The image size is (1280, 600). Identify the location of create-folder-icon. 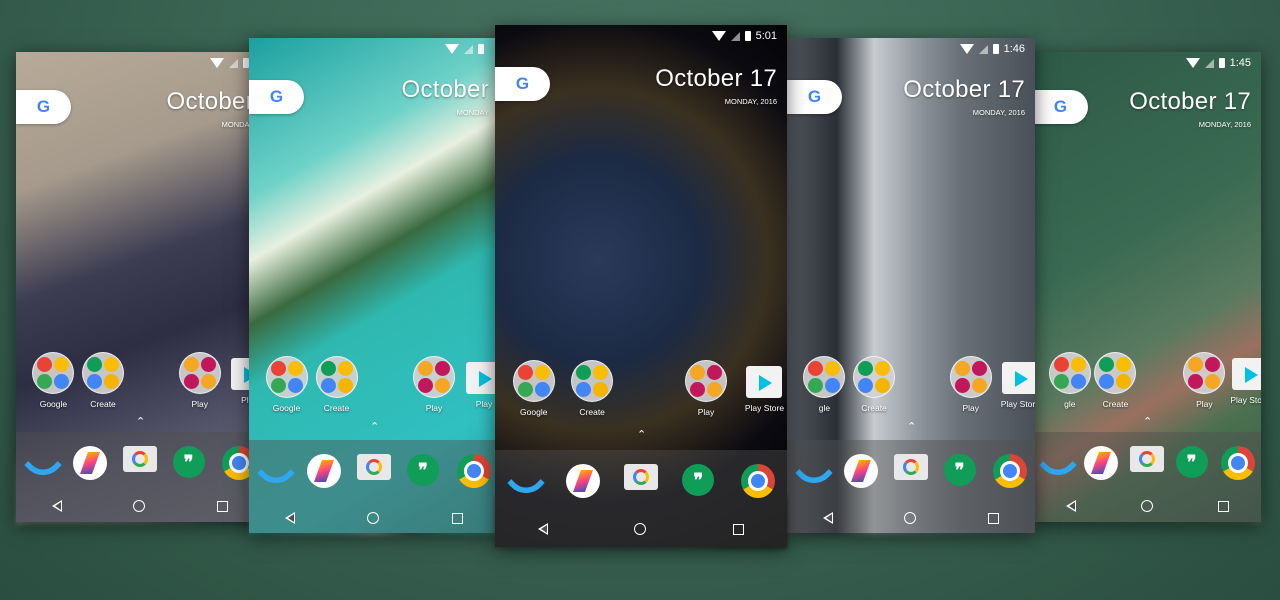
(103, 373).